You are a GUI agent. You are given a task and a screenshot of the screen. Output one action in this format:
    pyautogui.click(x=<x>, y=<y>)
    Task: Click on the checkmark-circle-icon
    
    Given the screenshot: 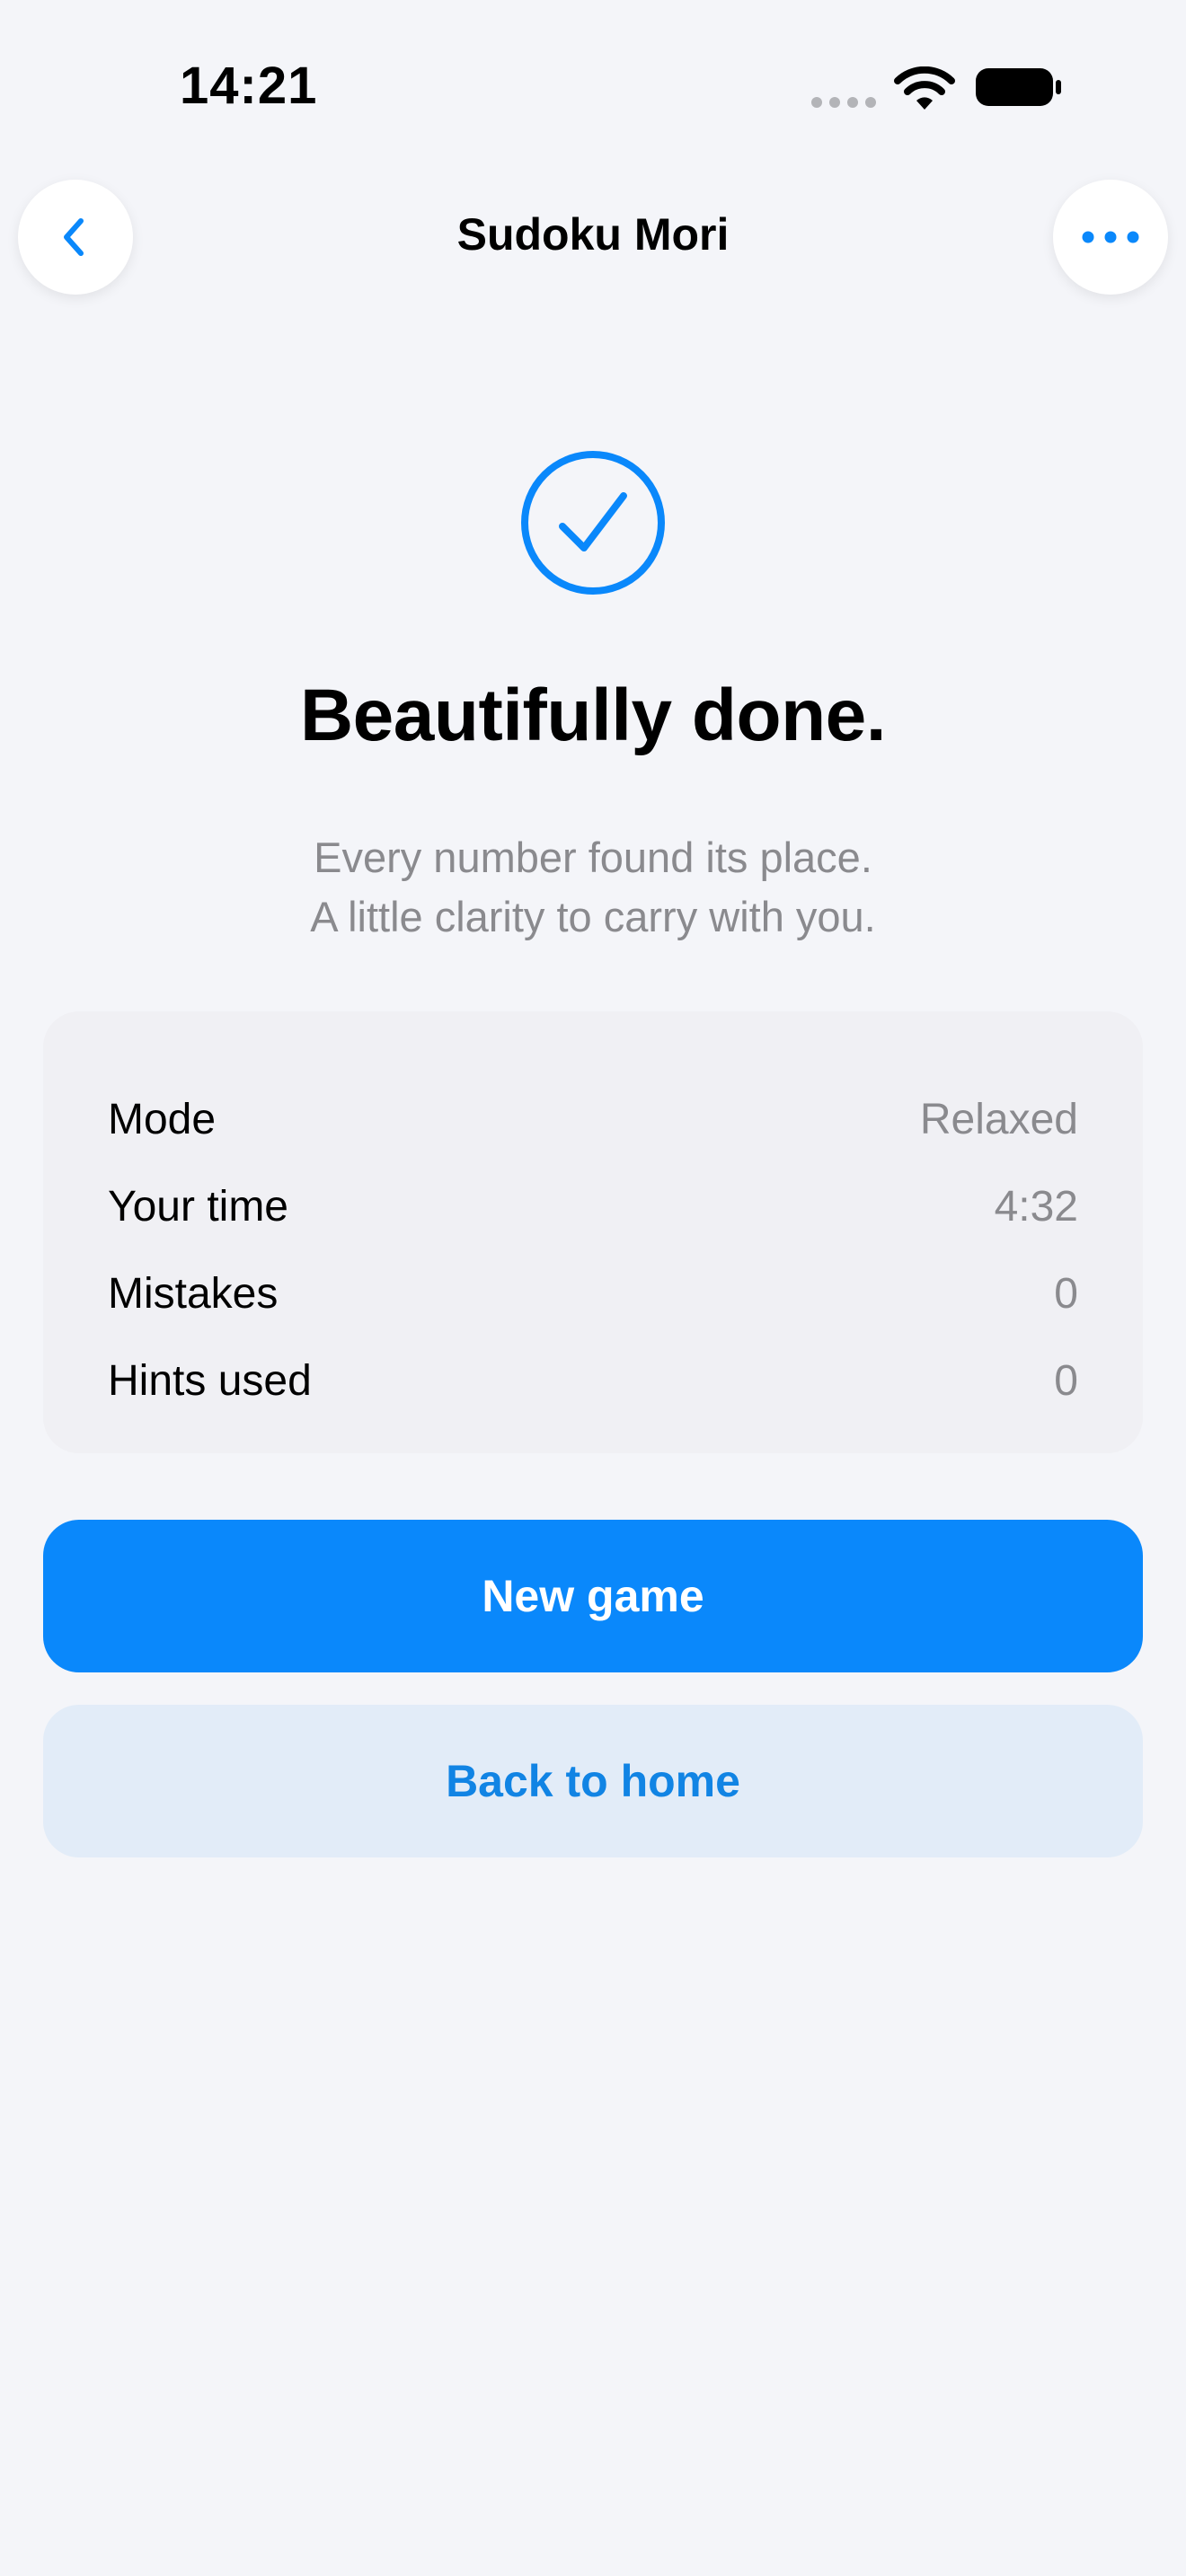 What is the action you would take?
    pyautogui.click(x=593, y=523)
    